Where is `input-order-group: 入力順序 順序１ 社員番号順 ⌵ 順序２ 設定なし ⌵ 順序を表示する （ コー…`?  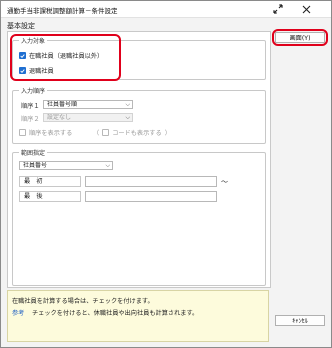
input-order-group: 入力順序 順序１ 社員番号順 ⌵ 順序２ 設定なし ⌵ 順序を表示する （ コー… is located at coordinates (139, 115).